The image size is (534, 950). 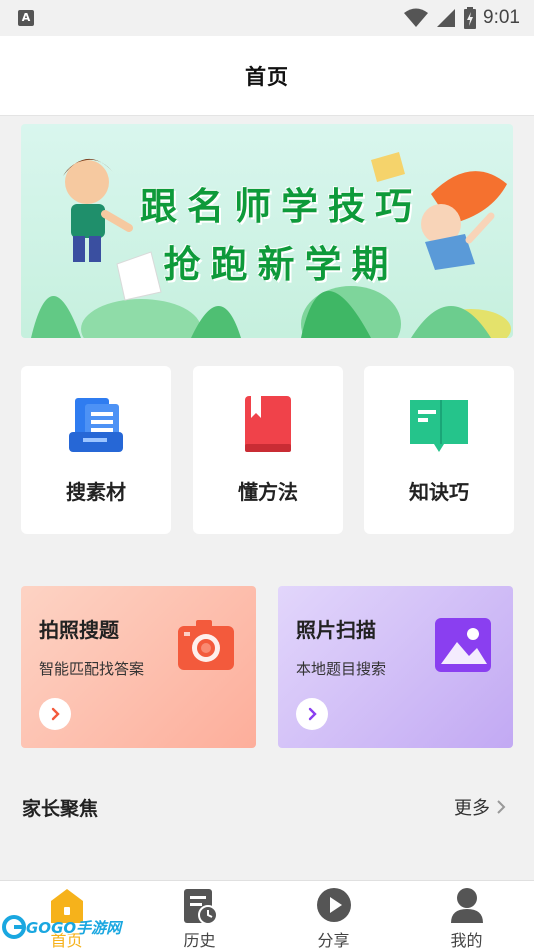 I want to click on photo-search-card: 拍照搜题 智能匹配找答案, so click(x=138, y=667).